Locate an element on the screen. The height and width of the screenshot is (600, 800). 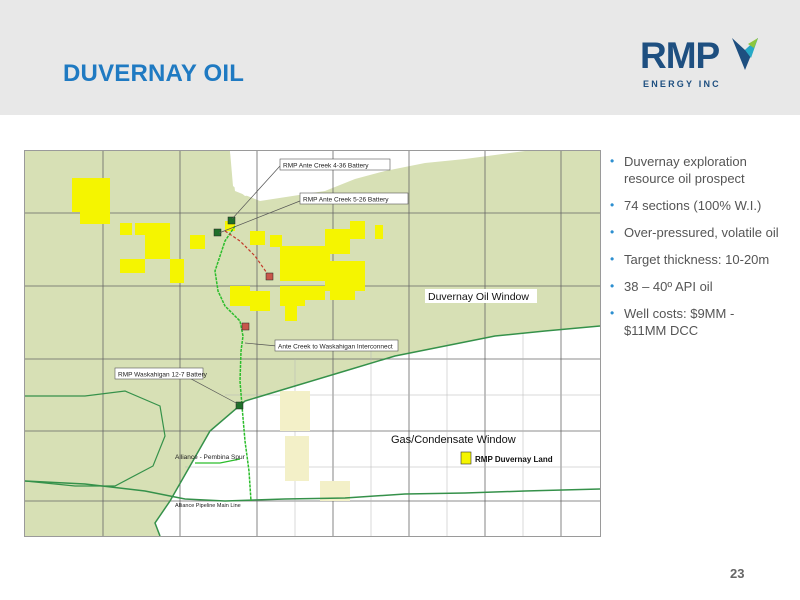
logo-chevron-icon is located at coordinates (745, 54).